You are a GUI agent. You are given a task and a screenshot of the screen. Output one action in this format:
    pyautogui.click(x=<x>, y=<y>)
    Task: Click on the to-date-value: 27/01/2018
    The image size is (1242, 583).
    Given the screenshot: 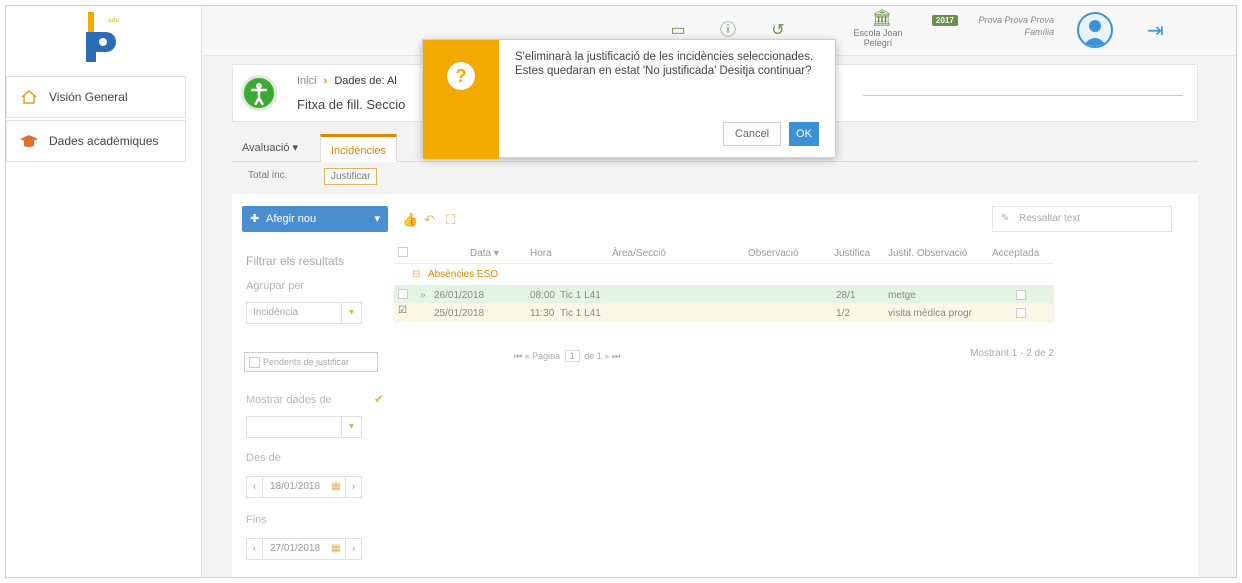 What is the action you would take?
    pyautogui.click(x=295, y=548)
    